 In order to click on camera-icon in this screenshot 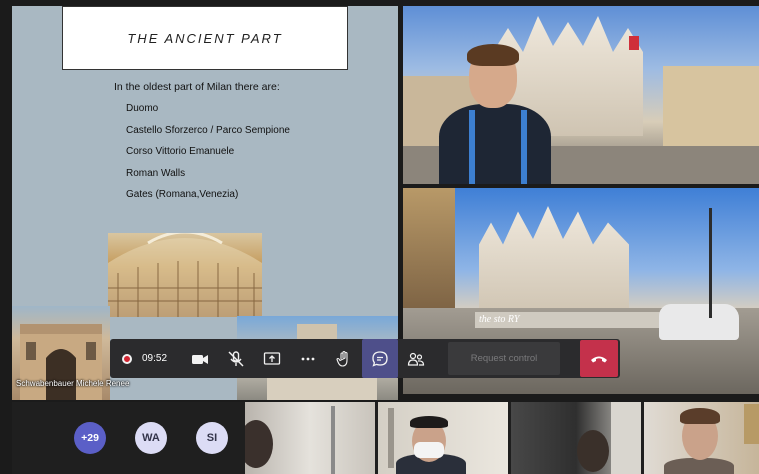, I will do `click(200, 359)`.